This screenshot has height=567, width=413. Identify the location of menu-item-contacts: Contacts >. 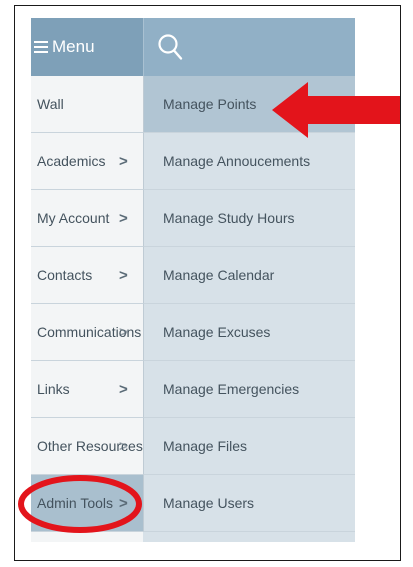
(87, 275).